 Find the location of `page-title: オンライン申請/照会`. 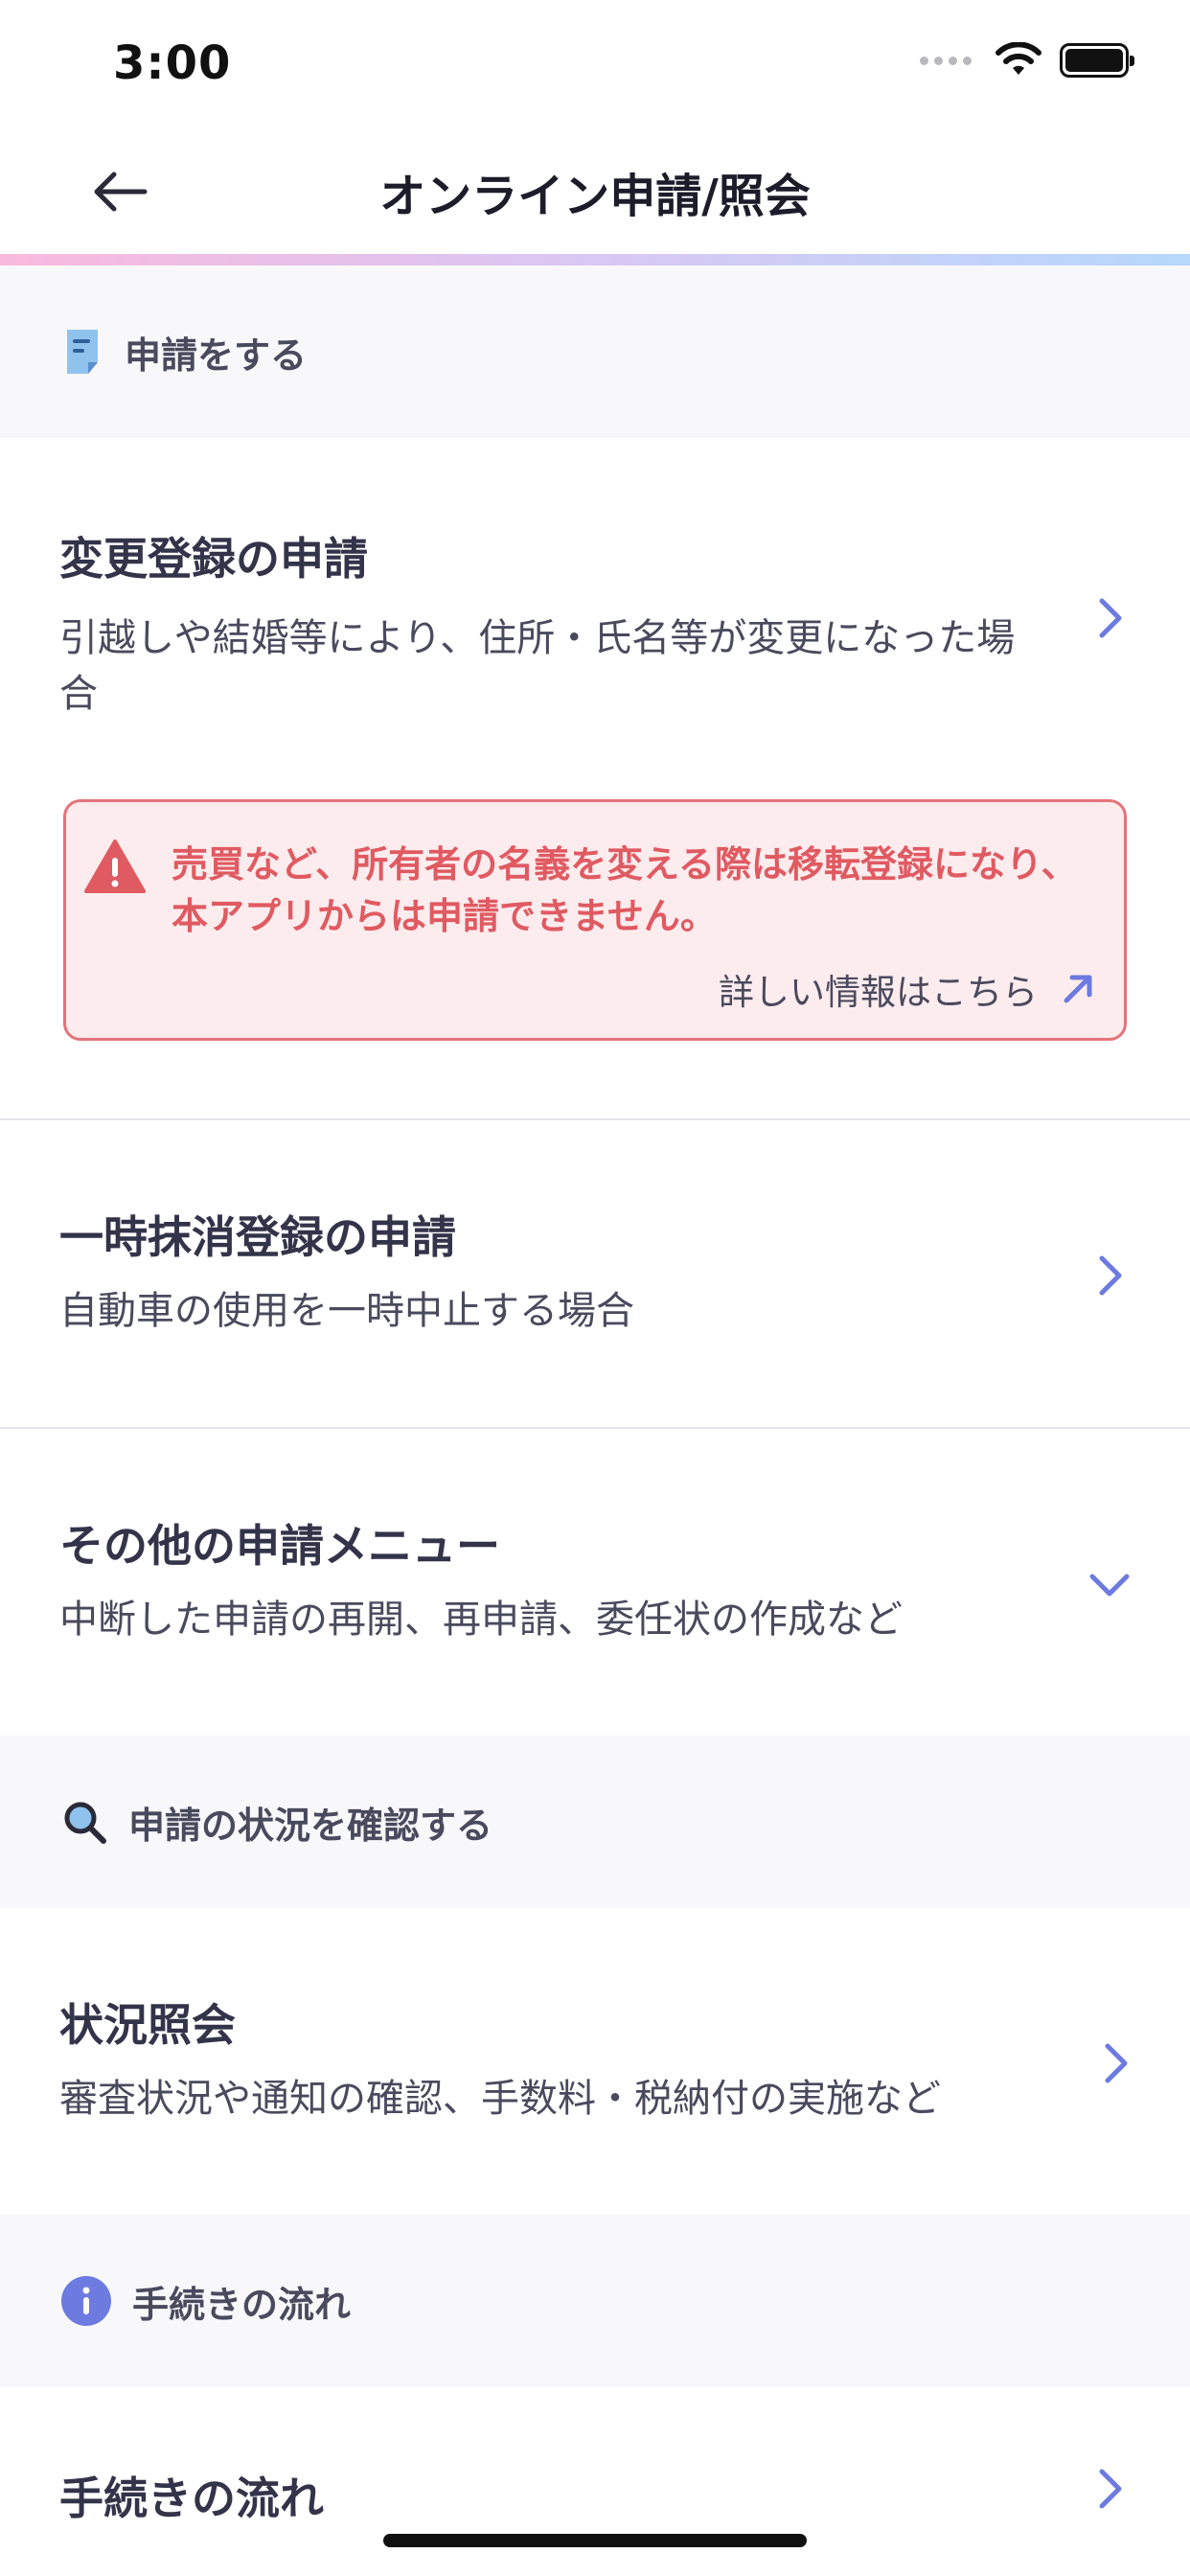

page-title: オンライン申請/照会 is located at coordinates (595, 196).